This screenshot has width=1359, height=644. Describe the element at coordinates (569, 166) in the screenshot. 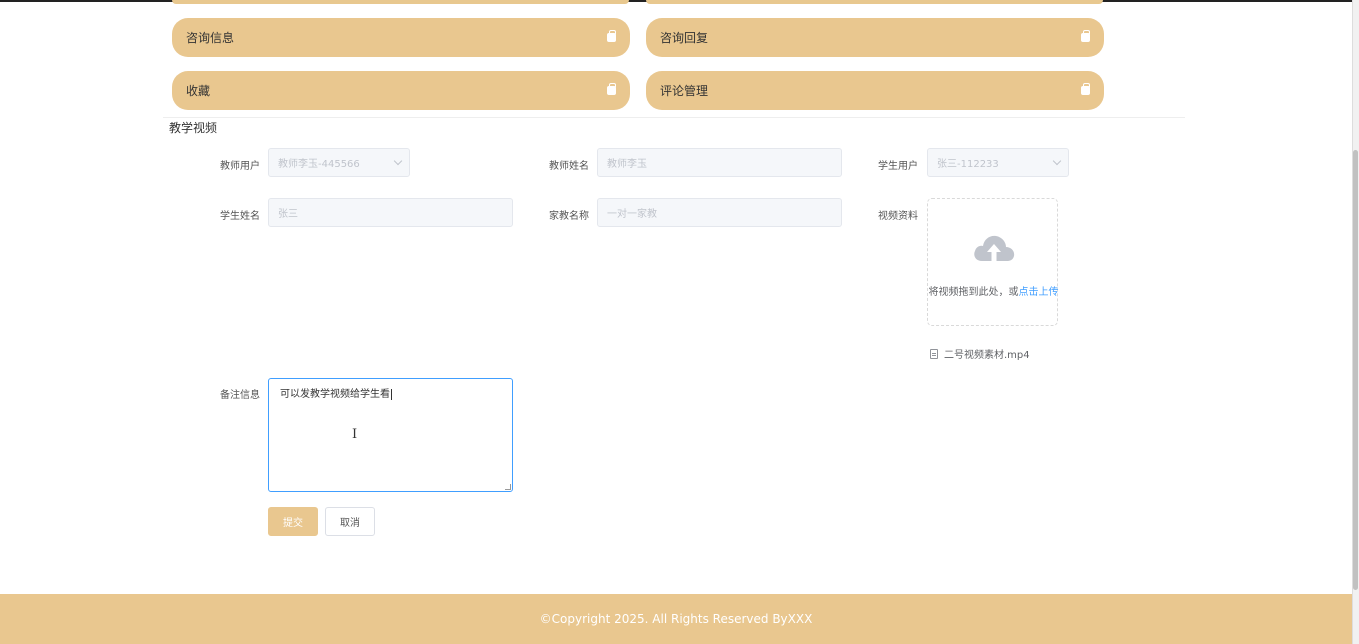

I see `teacher-name-label: 教师姓名` at that location.